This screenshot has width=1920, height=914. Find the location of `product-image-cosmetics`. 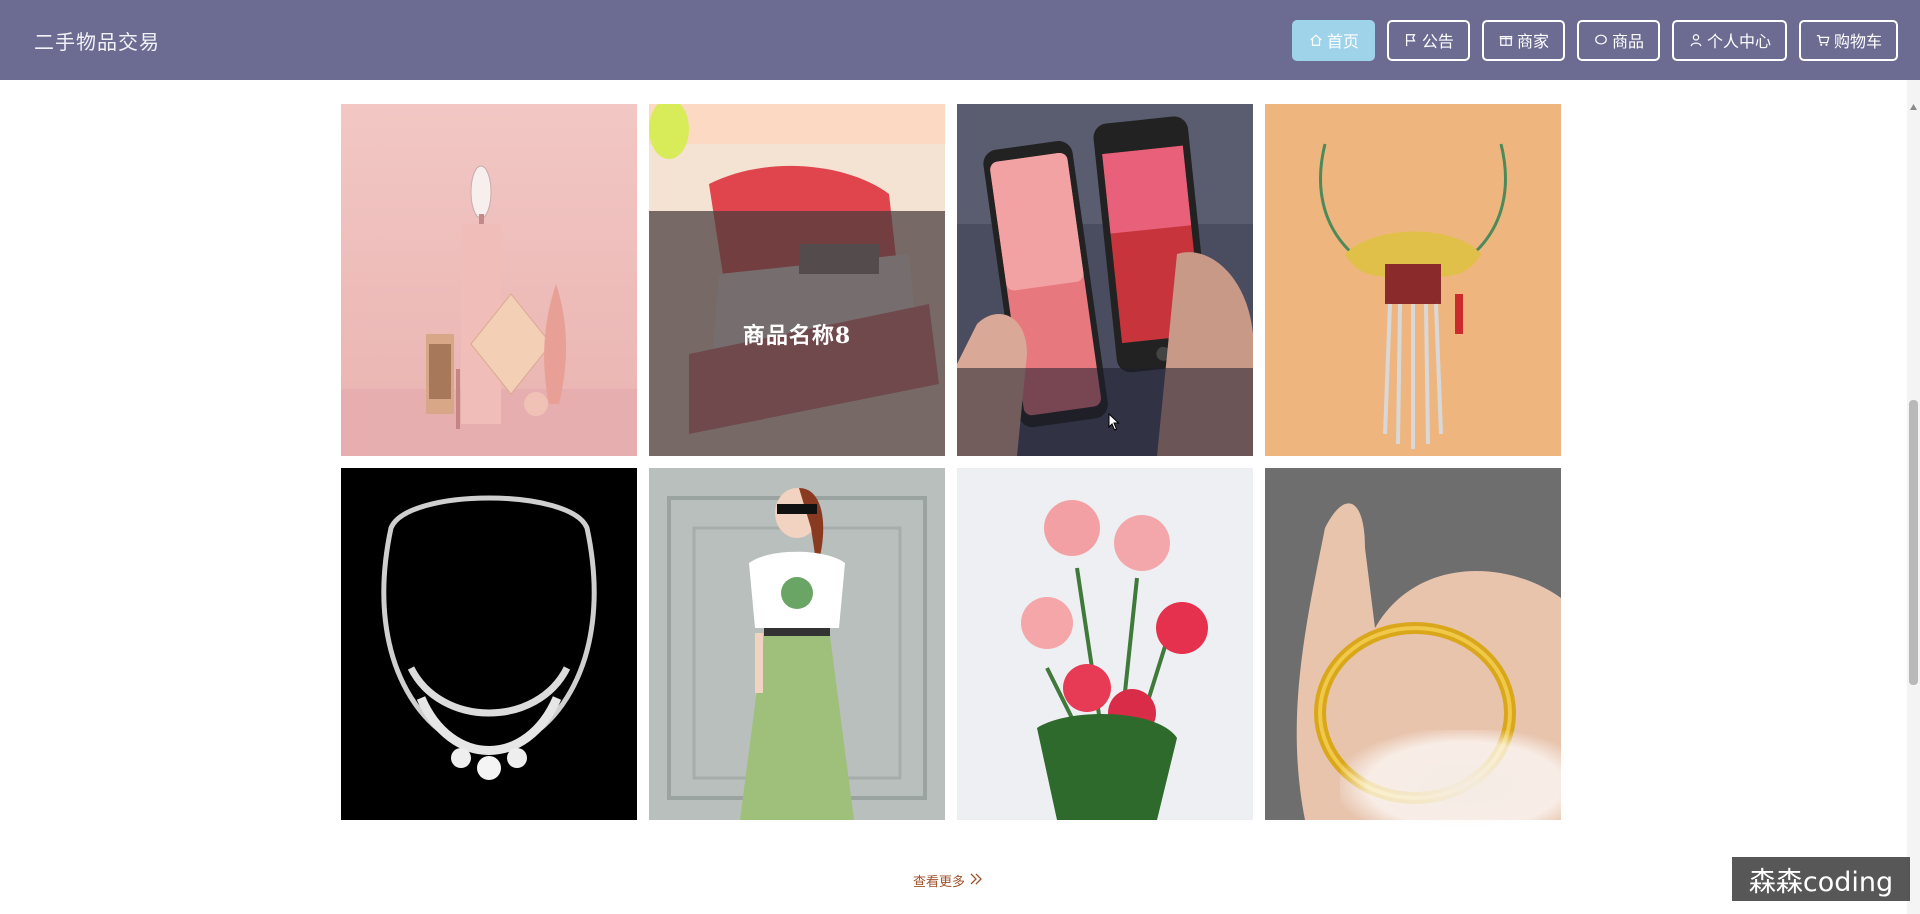

product-image-cosmetics is located at coordinates (489, 280).